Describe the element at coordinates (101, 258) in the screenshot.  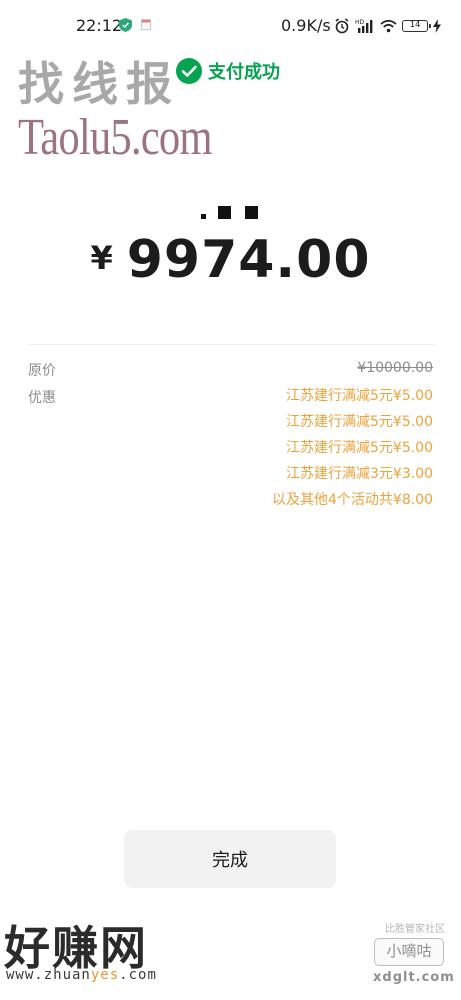
I see `currency-symbol: ¥` at that location.